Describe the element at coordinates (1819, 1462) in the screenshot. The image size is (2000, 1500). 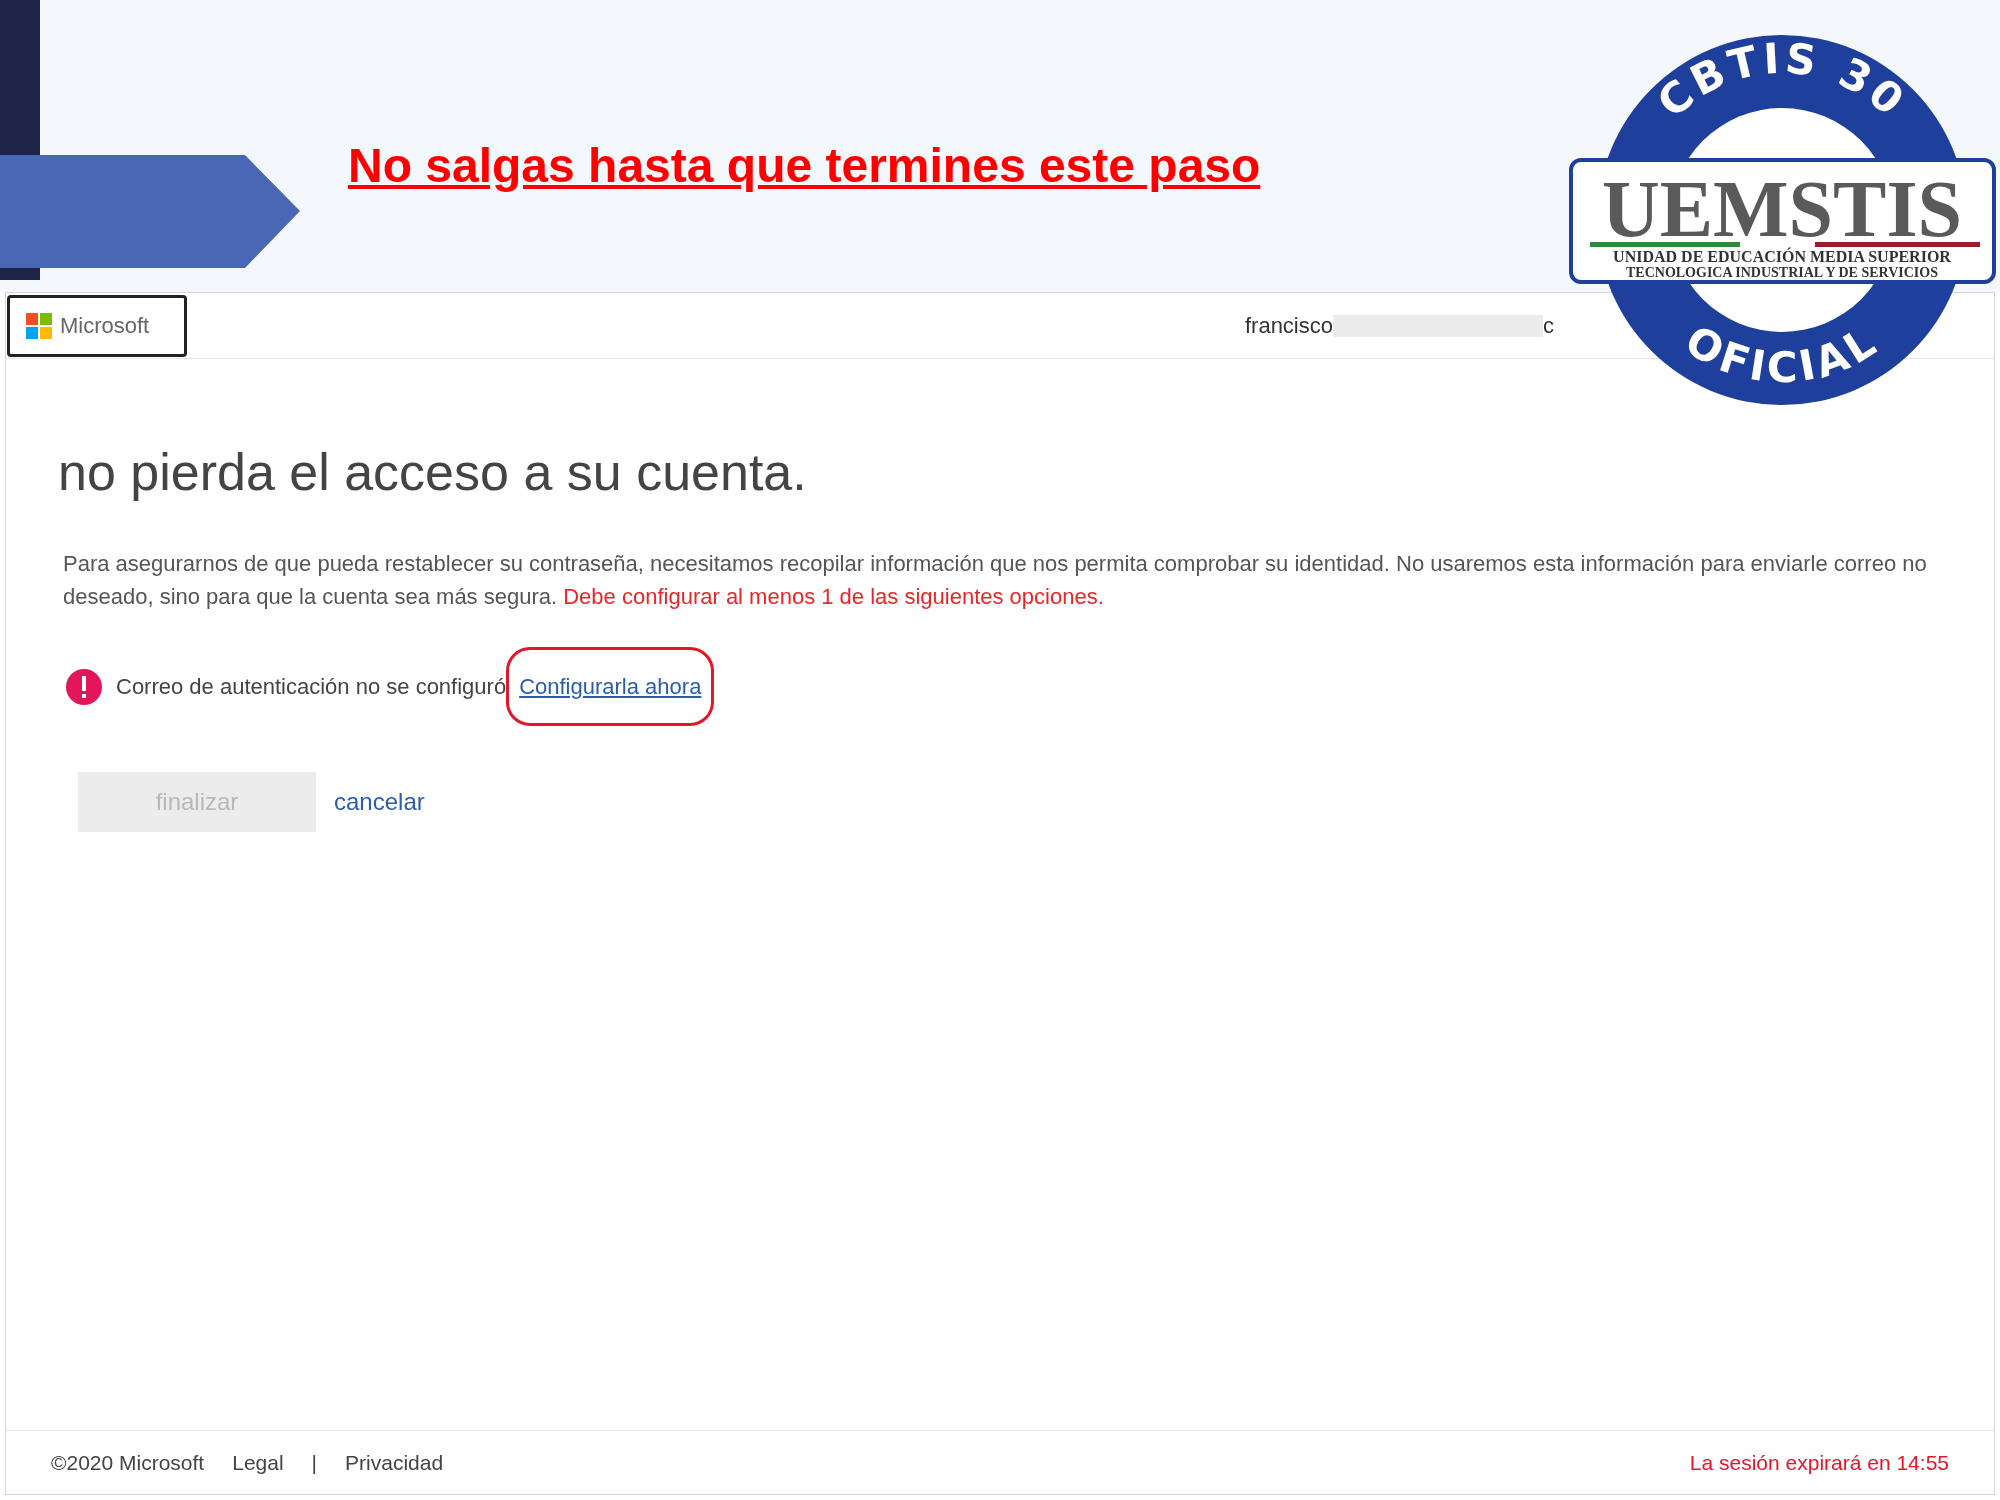
I see `session-timer: La sesión expirará en 14:55` at that location.